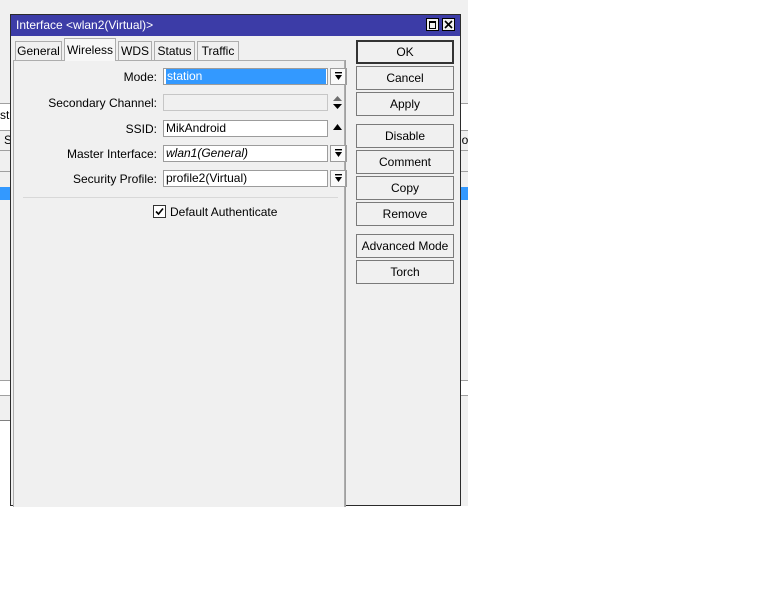 The height and width of the screenshot is (614, 768). What do you see at coordinates (405, 78) in the screenshot?
I see `cancel-button: Cancel` at bounding box center [405, 78].